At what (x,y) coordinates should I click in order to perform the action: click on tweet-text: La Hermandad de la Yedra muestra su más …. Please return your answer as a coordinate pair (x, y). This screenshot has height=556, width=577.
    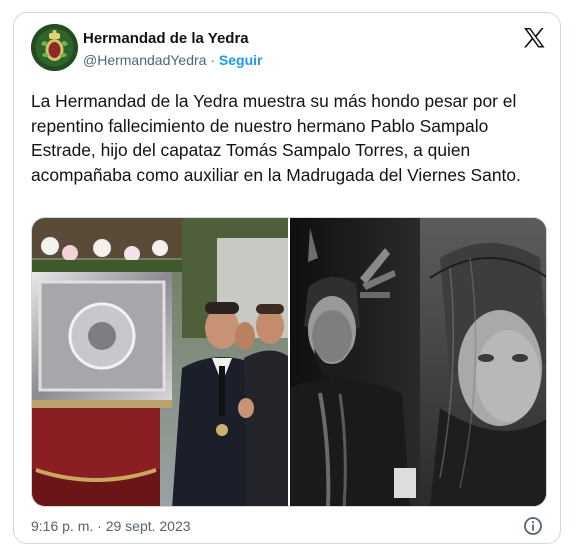
    Looking at the image, I should click on (276, 138).